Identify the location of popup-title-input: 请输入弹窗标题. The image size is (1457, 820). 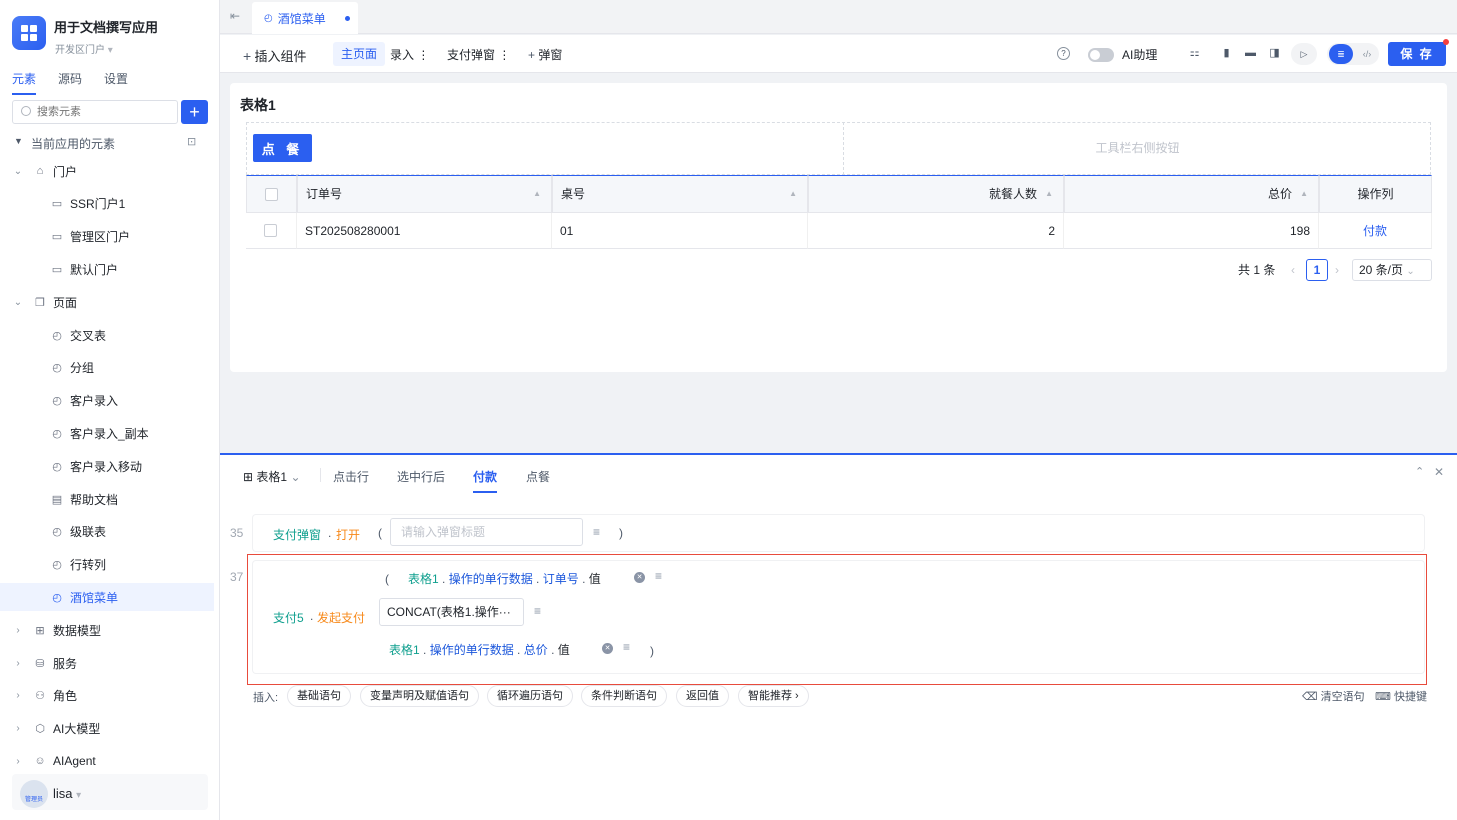
(486, 532).